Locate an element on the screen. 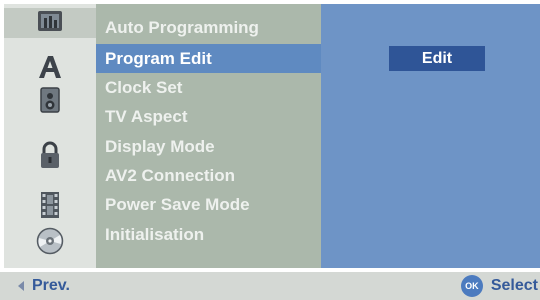 The height and width of the screenshot is (300, 540). select-label: Select is located at coordinates (514, 285).